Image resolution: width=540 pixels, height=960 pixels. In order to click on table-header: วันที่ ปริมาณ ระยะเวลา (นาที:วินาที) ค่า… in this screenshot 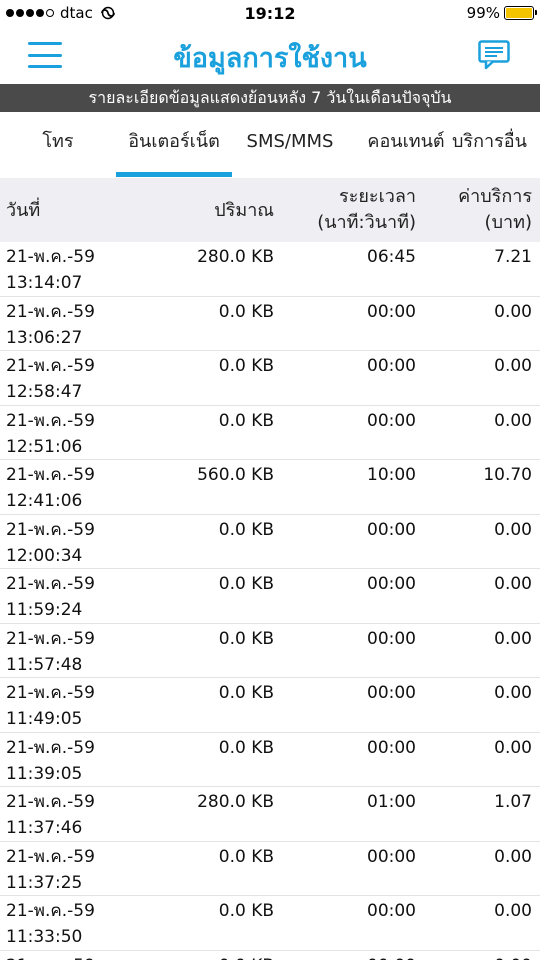, I will do `click(270, 210)`.